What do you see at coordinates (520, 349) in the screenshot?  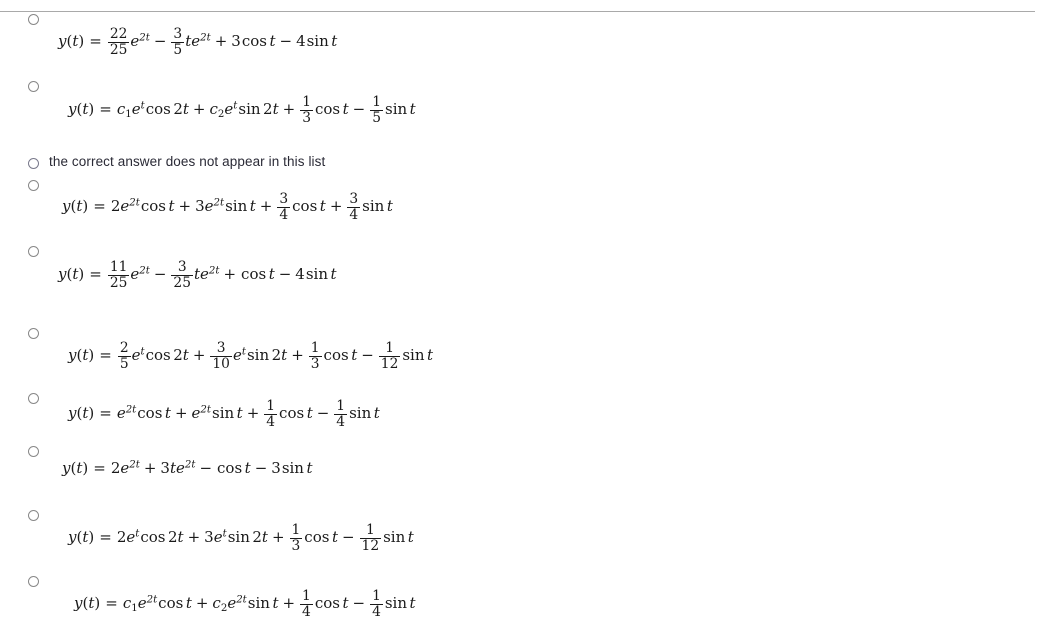 I see `answer-option: y(t) = 2 5 etcos 2t +3 10 etsin 2t +1 3 cos t −1 12 sin t` at bounding box center [520, 349].